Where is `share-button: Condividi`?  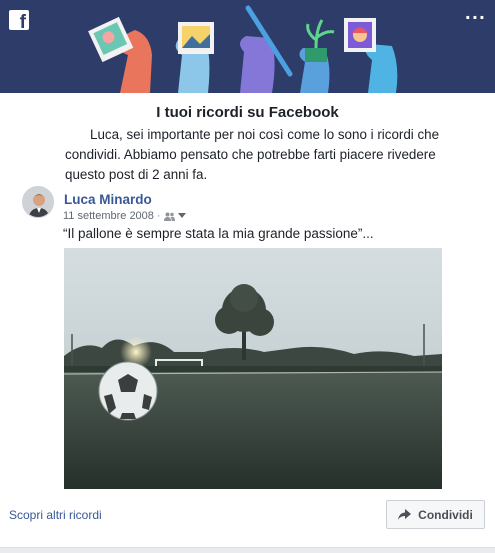 share-button: Condividi is located at coordinates (435, 514).